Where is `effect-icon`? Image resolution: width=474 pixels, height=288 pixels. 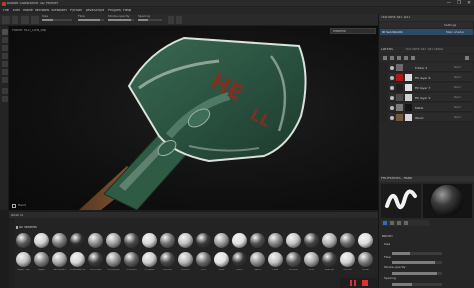 effect-icon is located at coordinates (406, 57).